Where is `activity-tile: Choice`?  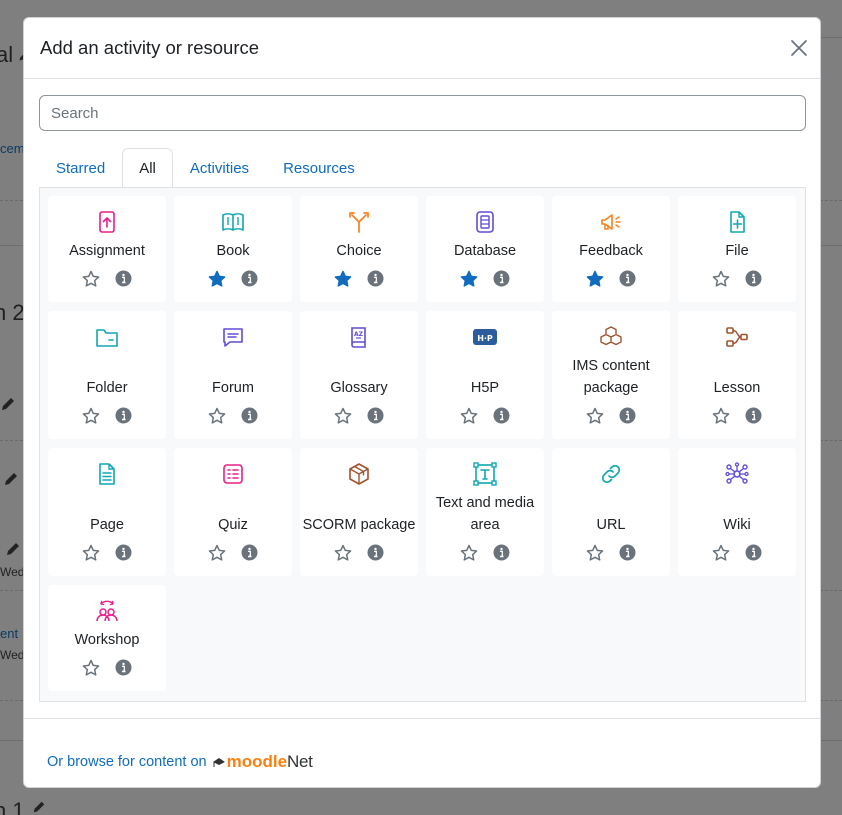
activity-tile: Choice is located at coordinates (359, 249).